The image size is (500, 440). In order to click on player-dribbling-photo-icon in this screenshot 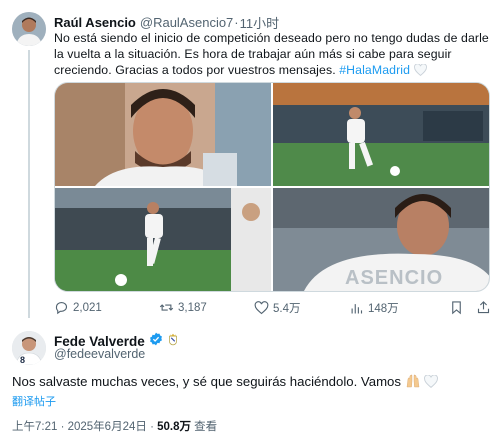, I will do `click(163, 239)`.